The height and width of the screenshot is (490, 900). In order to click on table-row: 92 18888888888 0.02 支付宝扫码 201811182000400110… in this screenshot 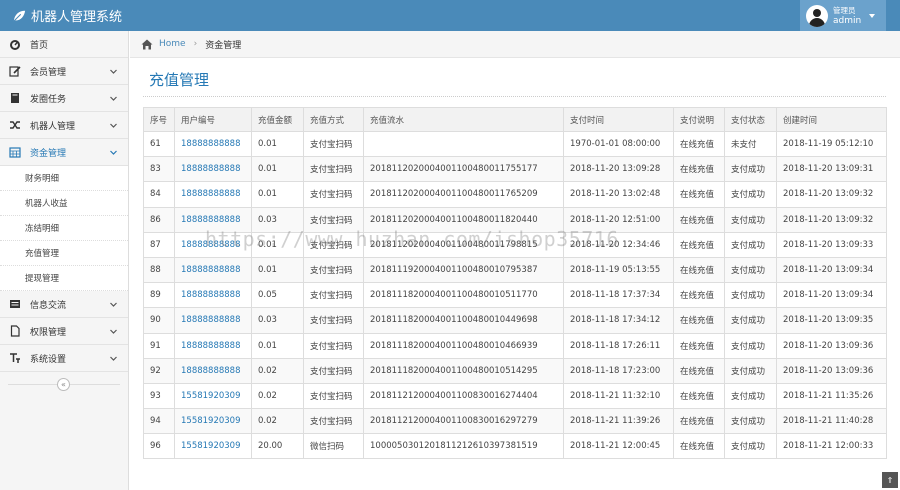, I will do `click(515, 370)`.